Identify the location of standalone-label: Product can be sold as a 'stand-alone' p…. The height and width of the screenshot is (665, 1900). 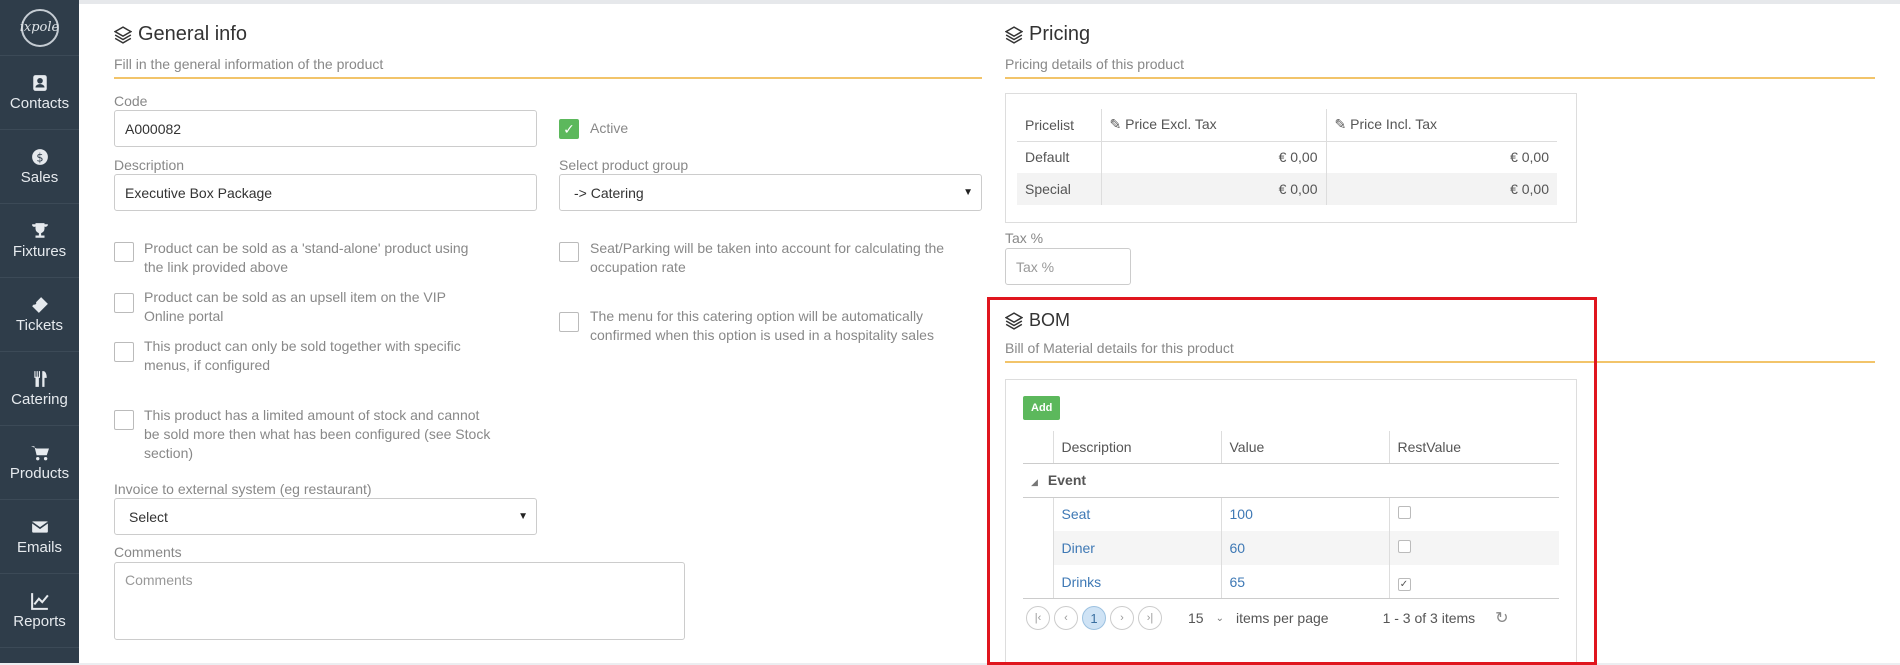
(306, 257).